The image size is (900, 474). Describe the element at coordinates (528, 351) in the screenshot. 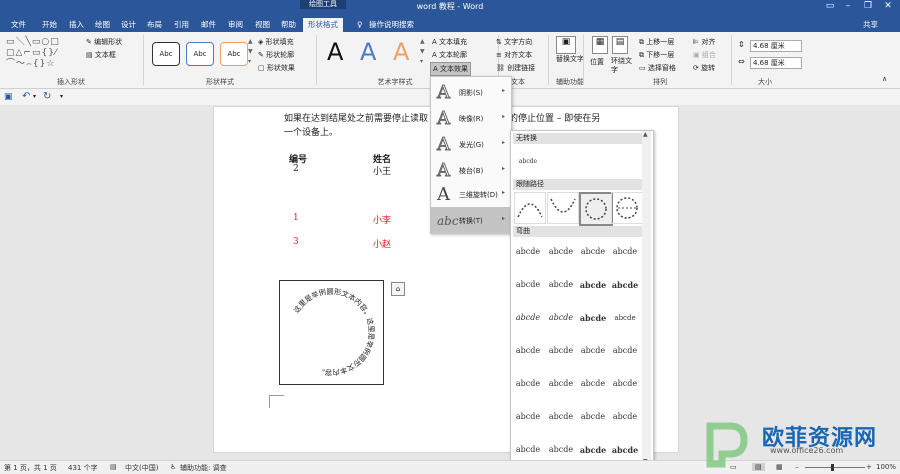

I see `warp-curve-up: abcde` at that location.